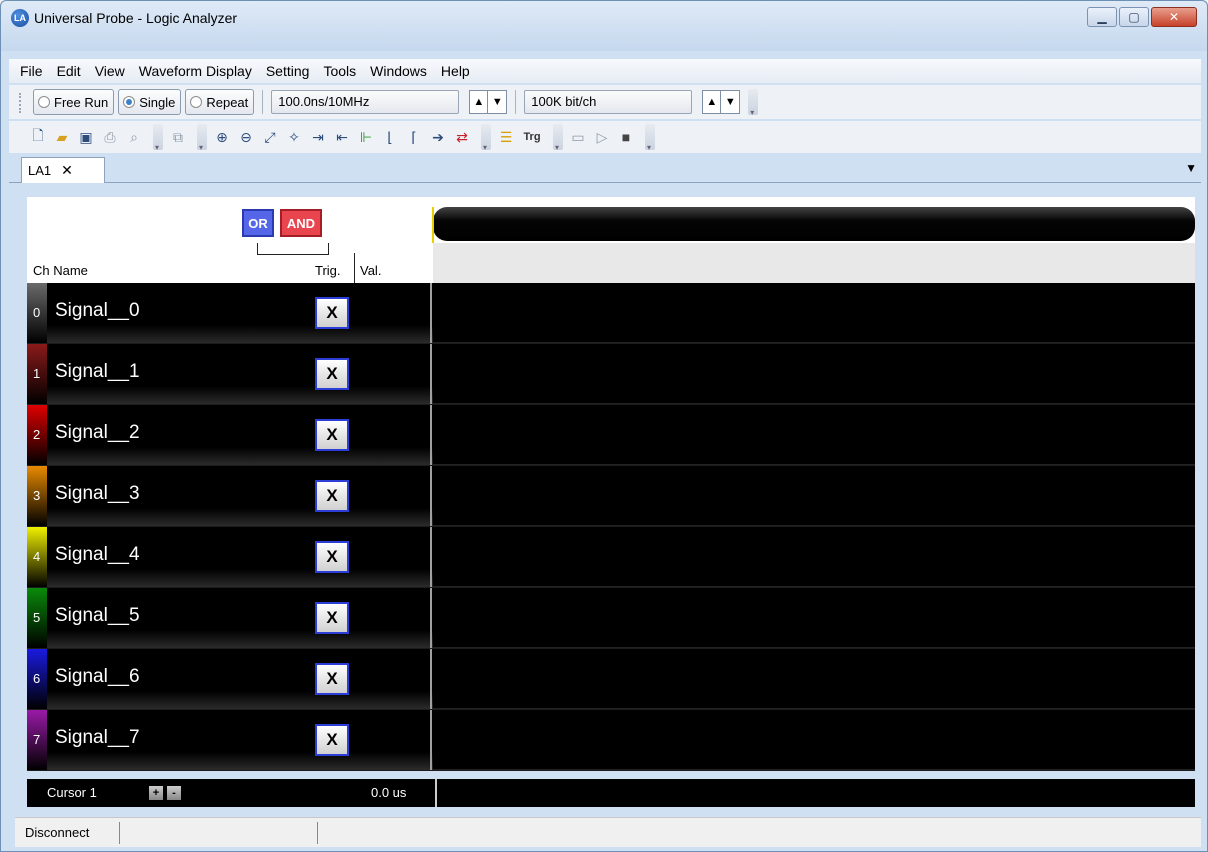 The image size is (1208, 852). Describe the element at coordinates (506, 137) in the screenshot. I see `trigger-settings-icon: ☰` at that location.